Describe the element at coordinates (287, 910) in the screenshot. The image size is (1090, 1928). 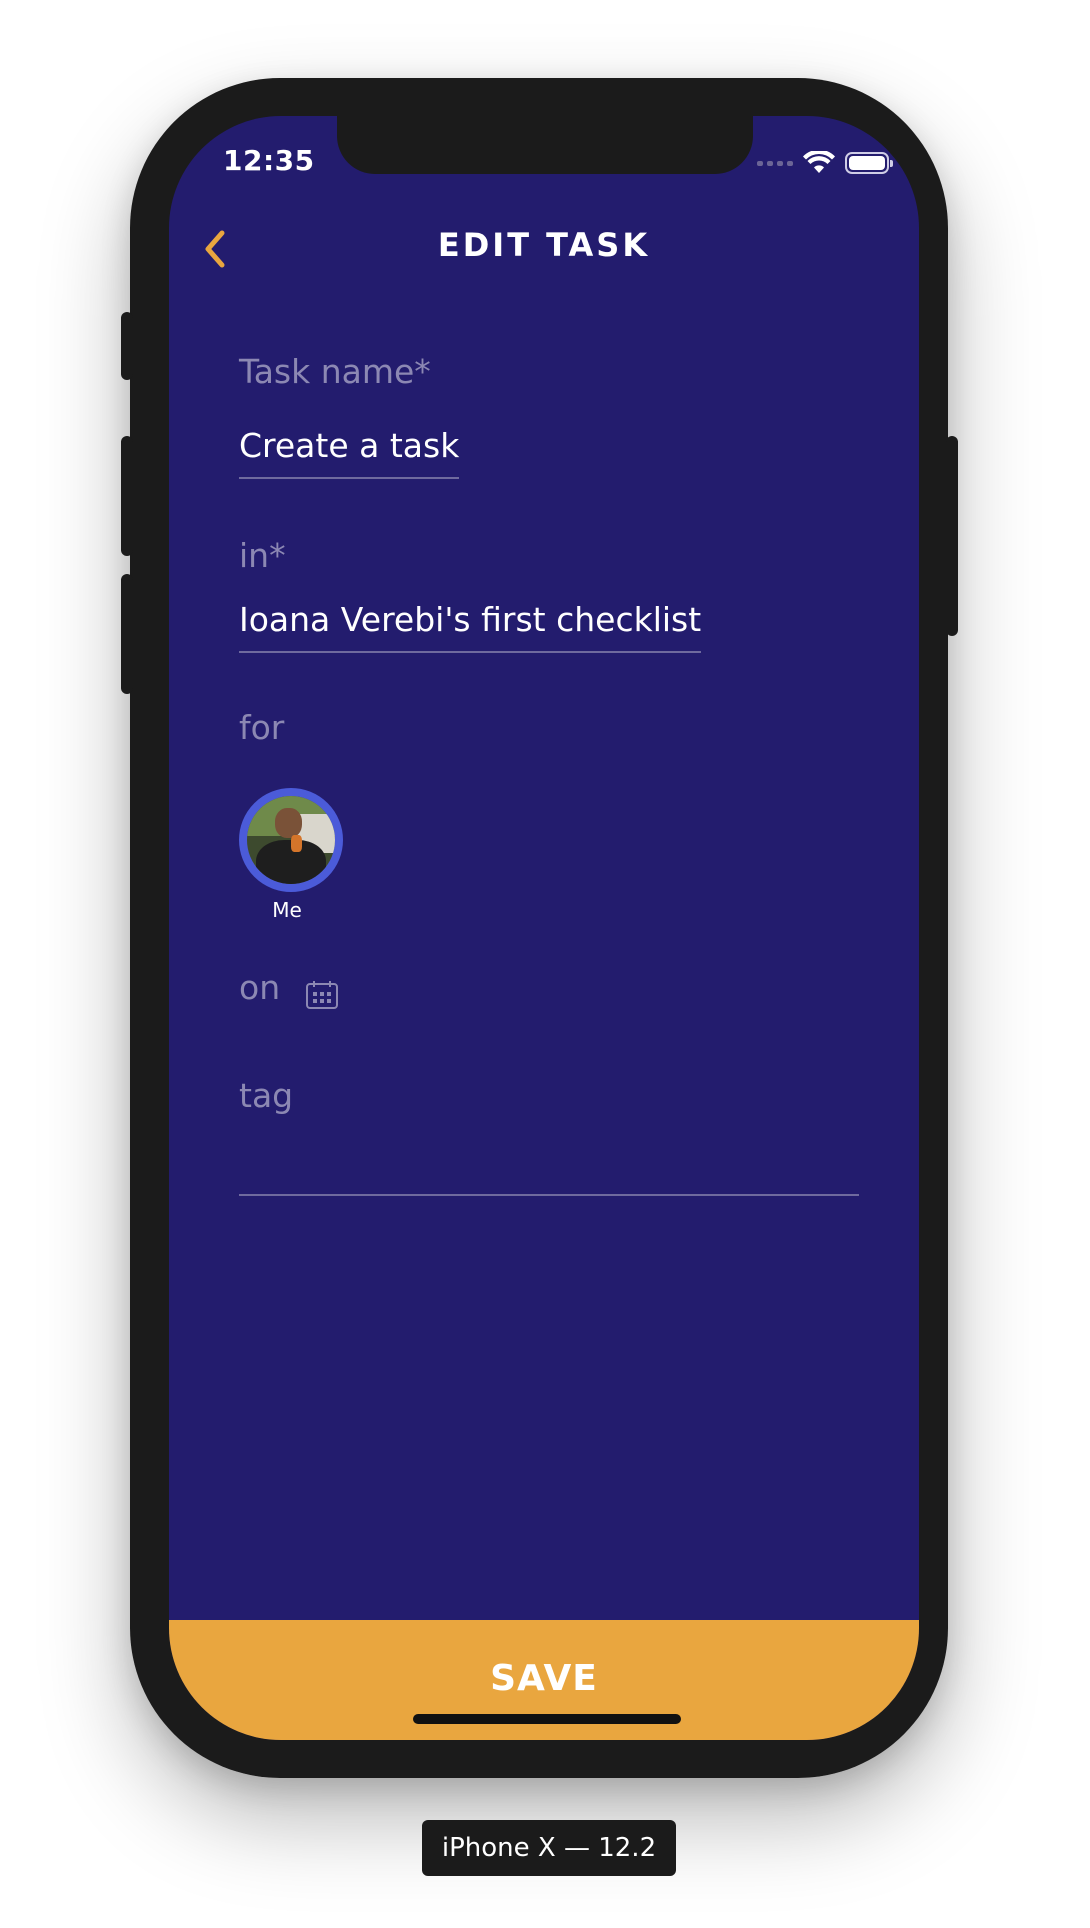
I see `assignee-label: Me` at that location.